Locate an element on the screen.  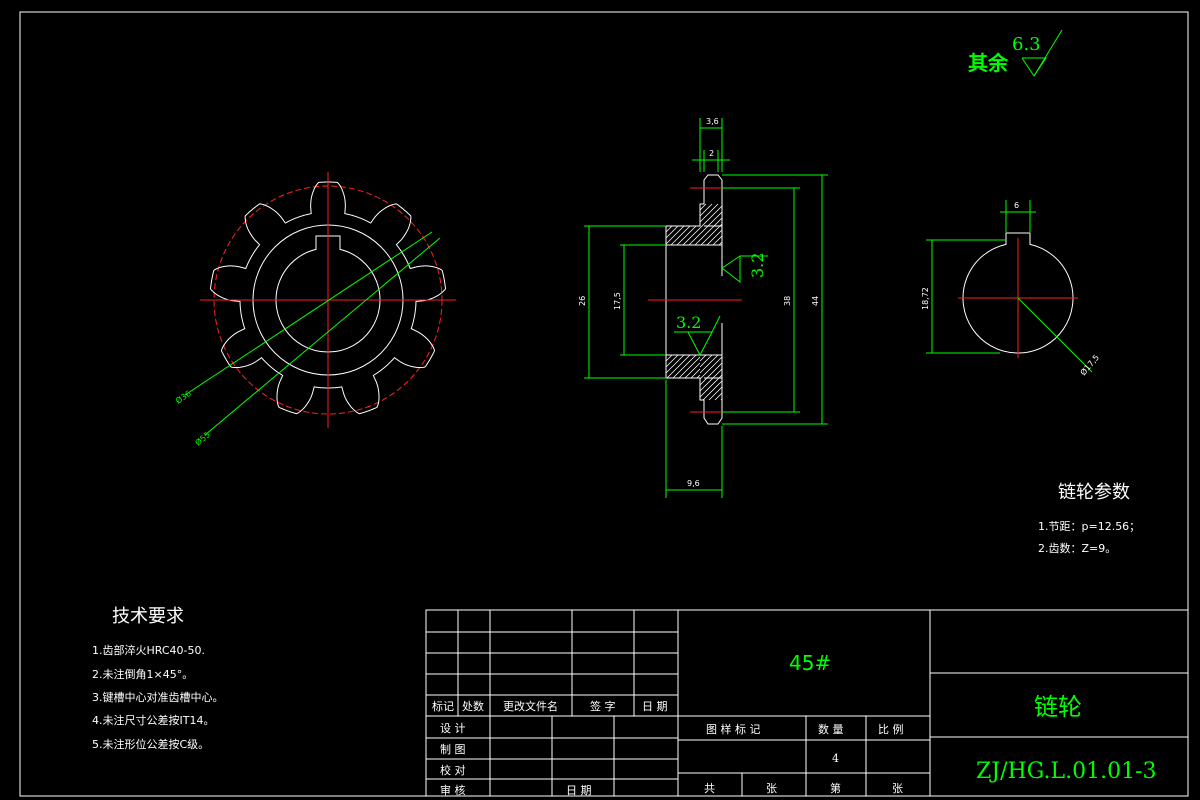
dim-26: 26 is located at coordinates (582, 301).